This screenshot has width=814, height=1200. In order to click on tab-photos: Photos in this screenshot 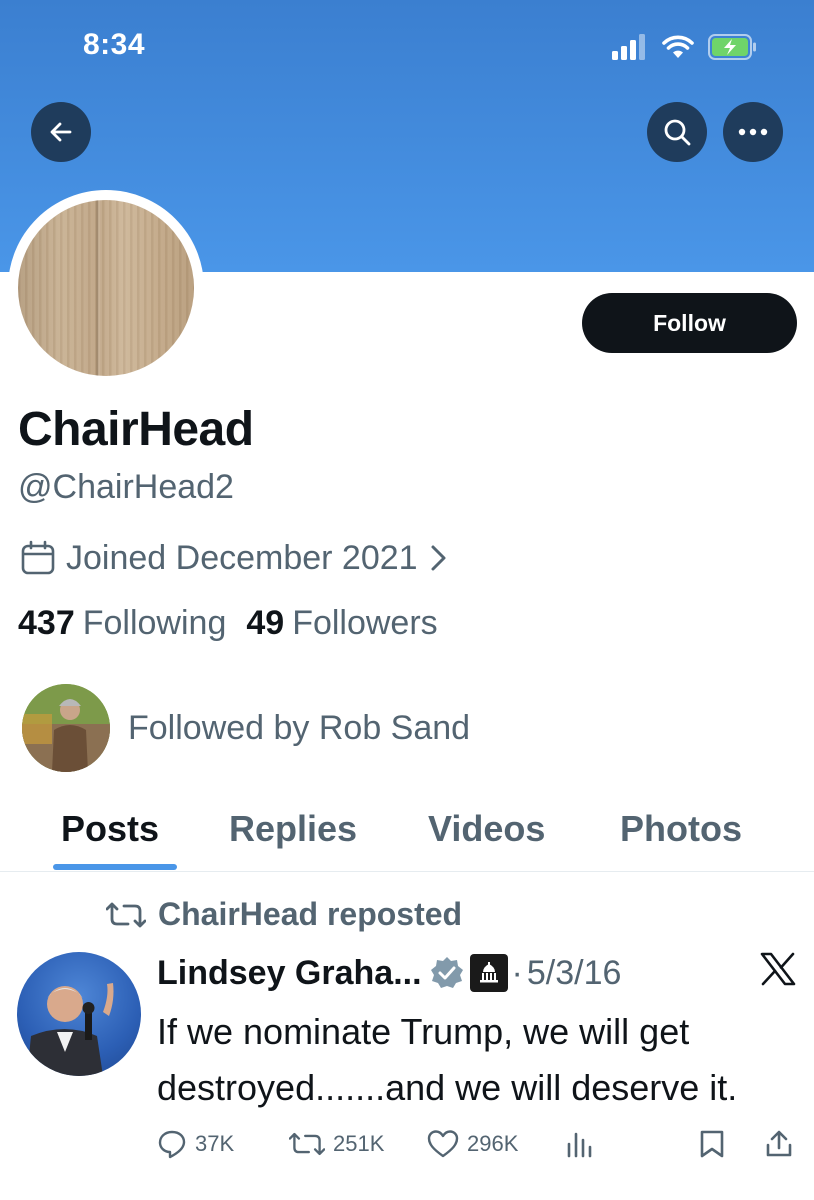, I will do `click(681, 829)`.